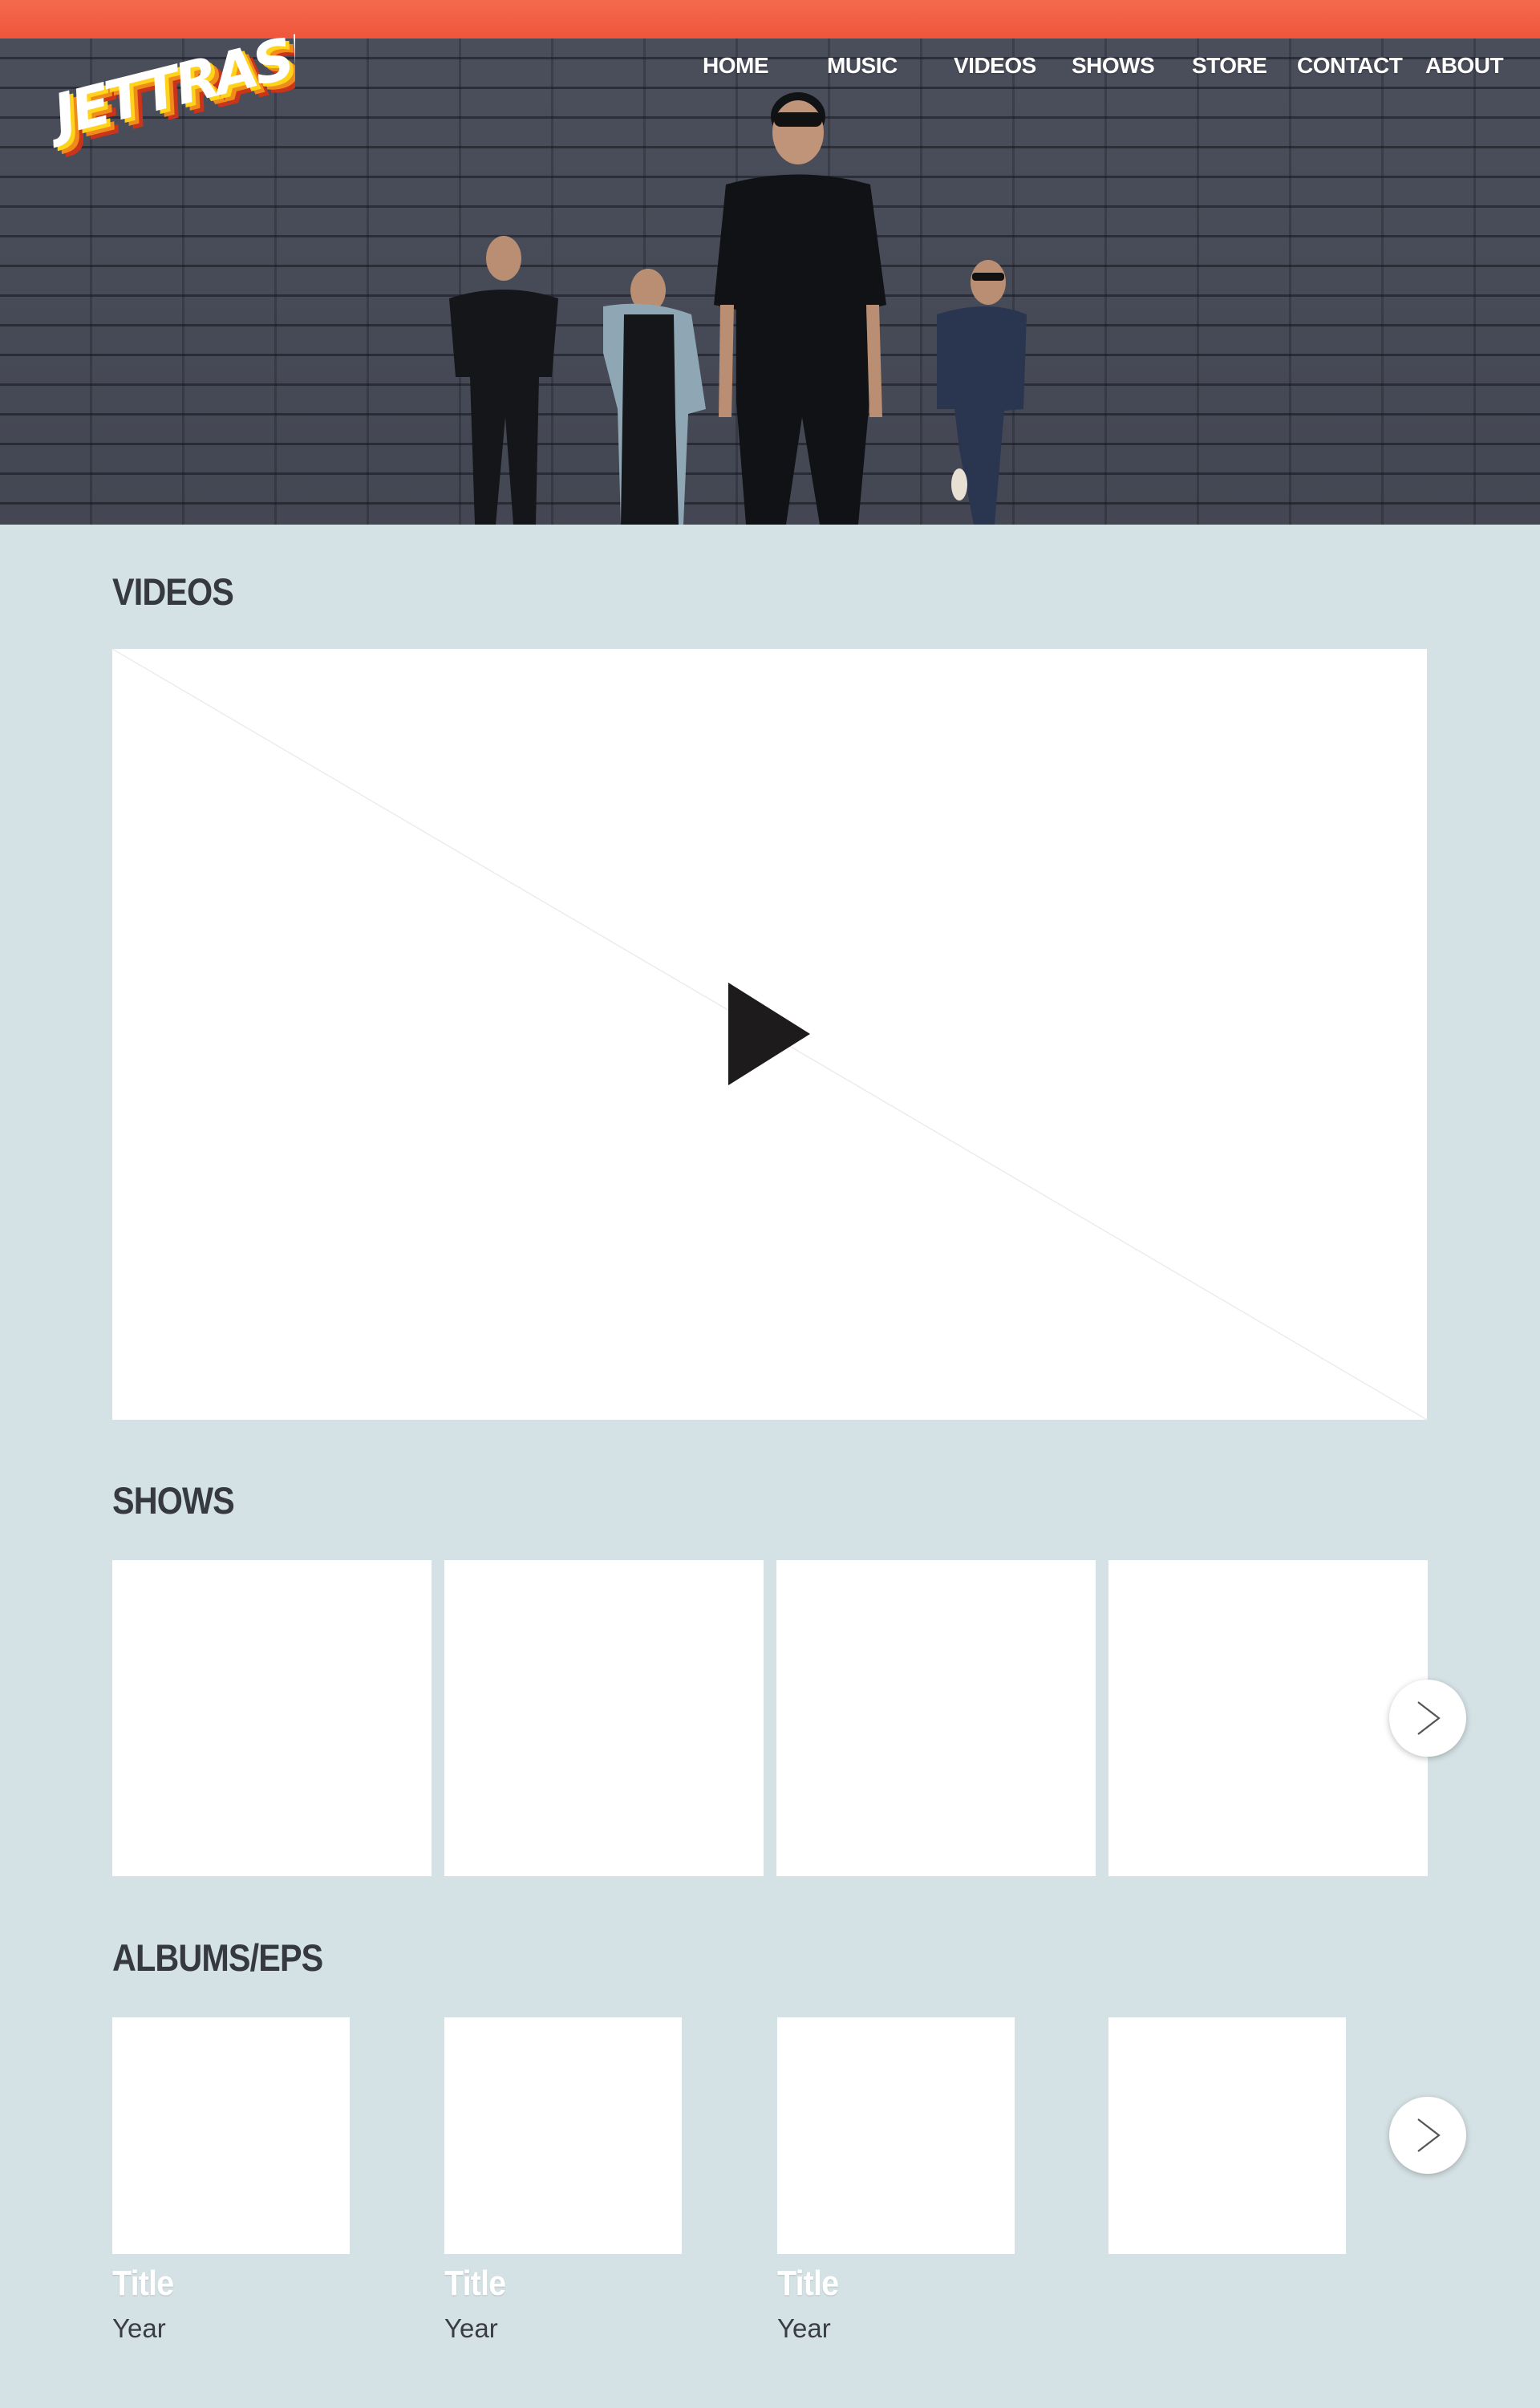 This screenshot has width=1540, height=2408. I want to click on nav-shows: SHOWS, so click(1113, 66).